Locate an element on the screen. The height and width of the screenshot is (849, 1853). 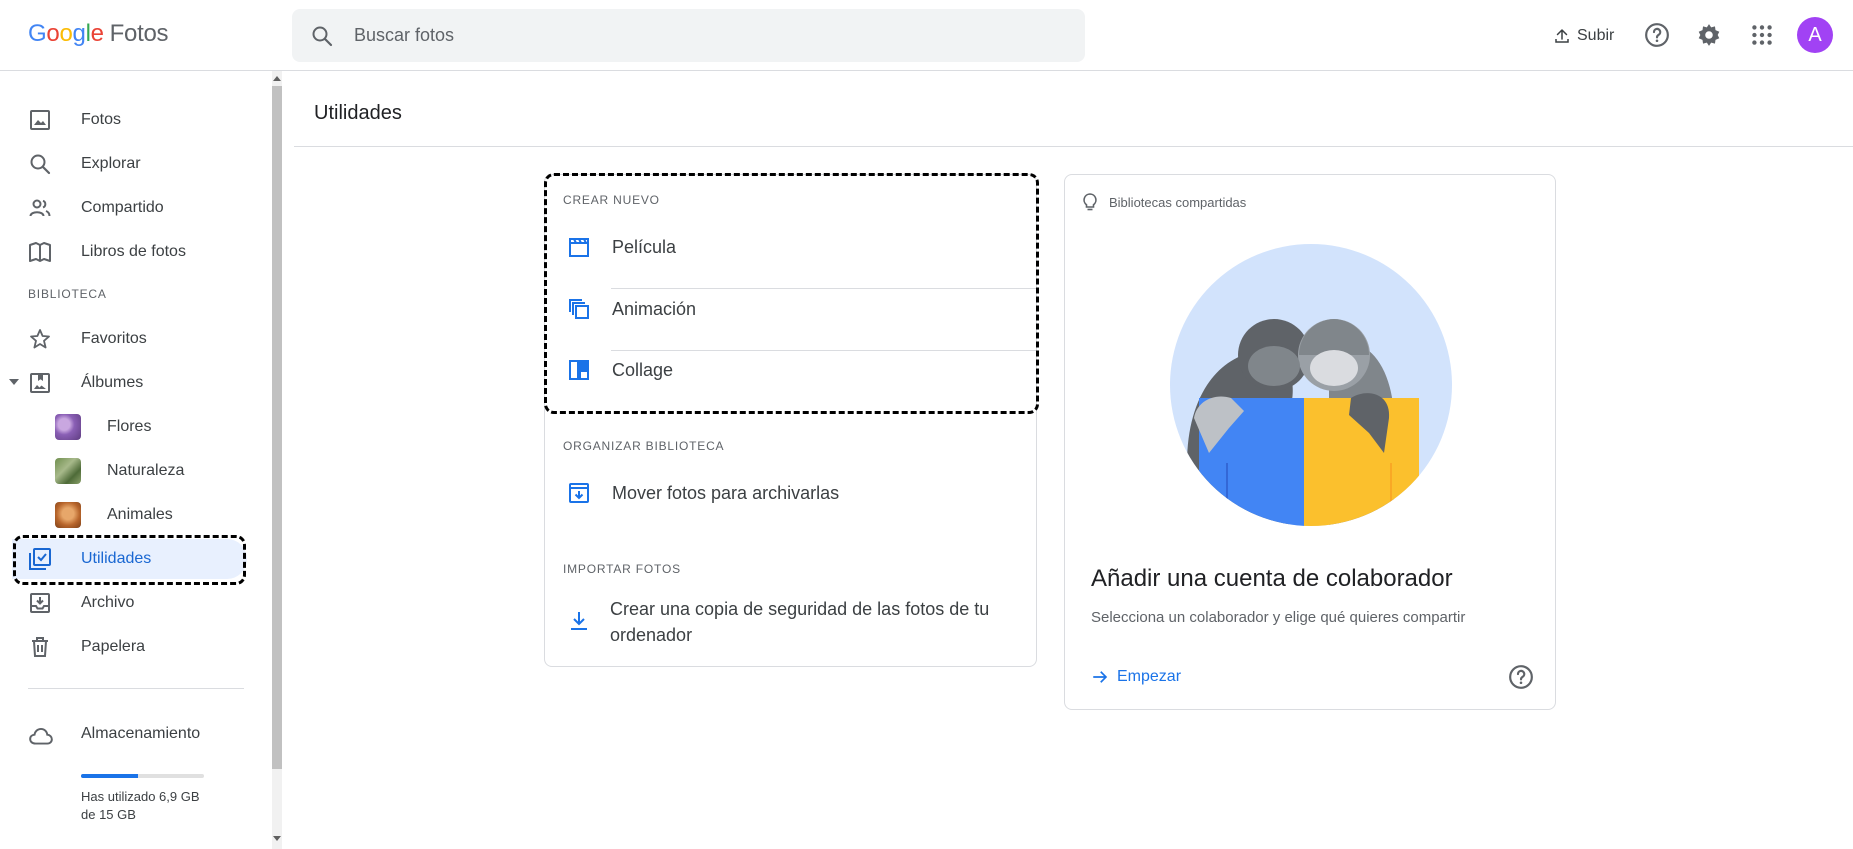
sidebar-item-utilidades: Utilidades is located at coordinates (129, 559).